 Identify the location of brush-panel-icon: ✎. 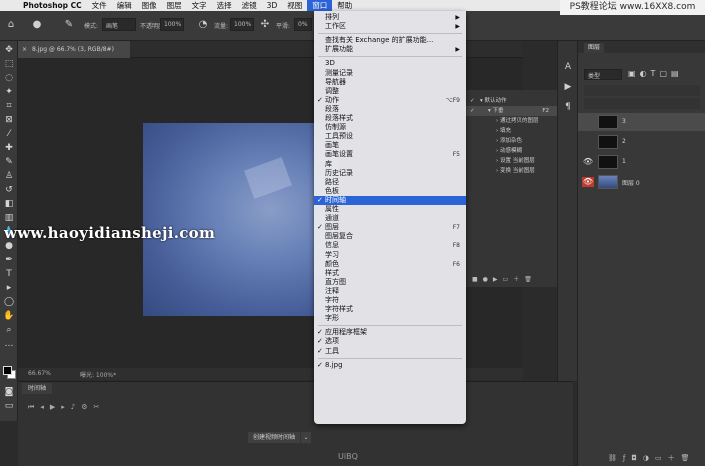
(69, 25).